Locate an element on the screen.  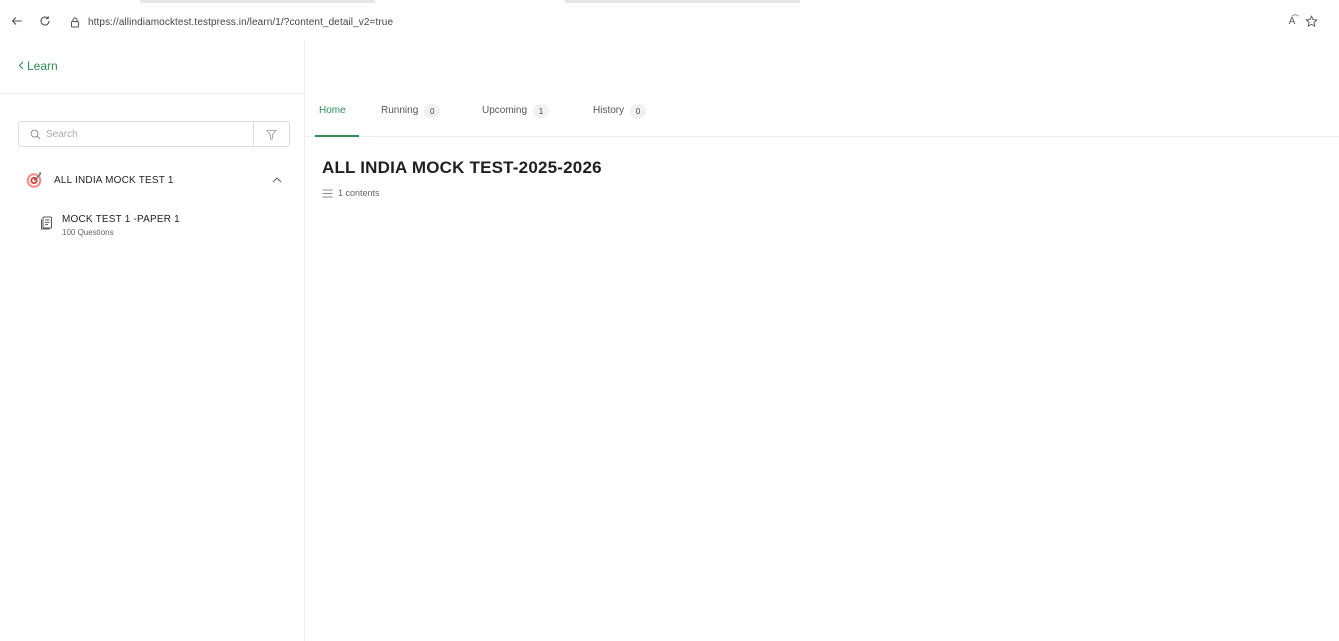
reload-icon is located at coordinates (45, 21).